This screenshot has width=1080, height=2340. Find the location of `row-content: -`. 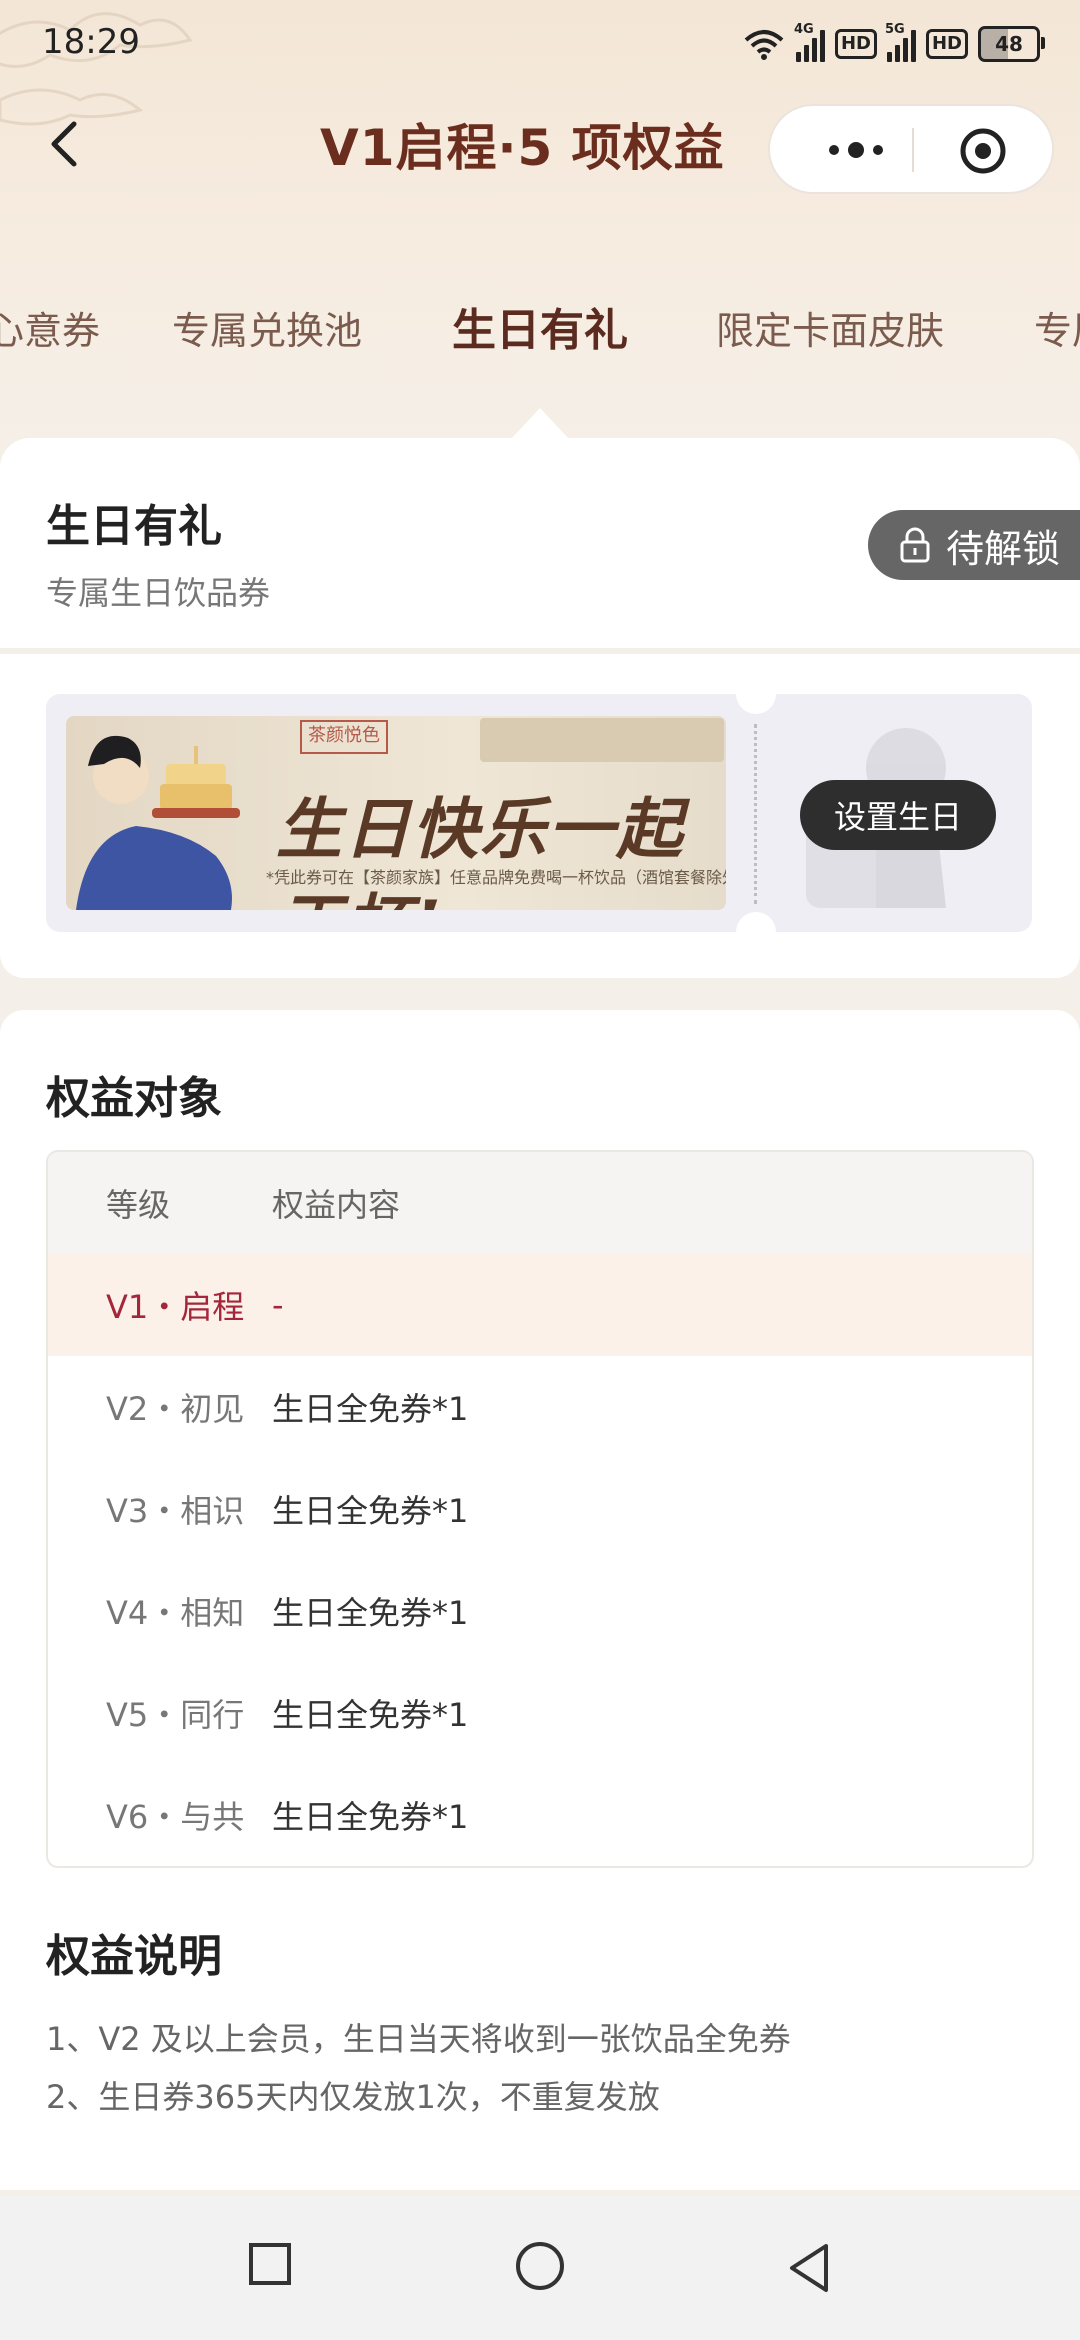

row-content: - is located at coordinates (278, 1305).